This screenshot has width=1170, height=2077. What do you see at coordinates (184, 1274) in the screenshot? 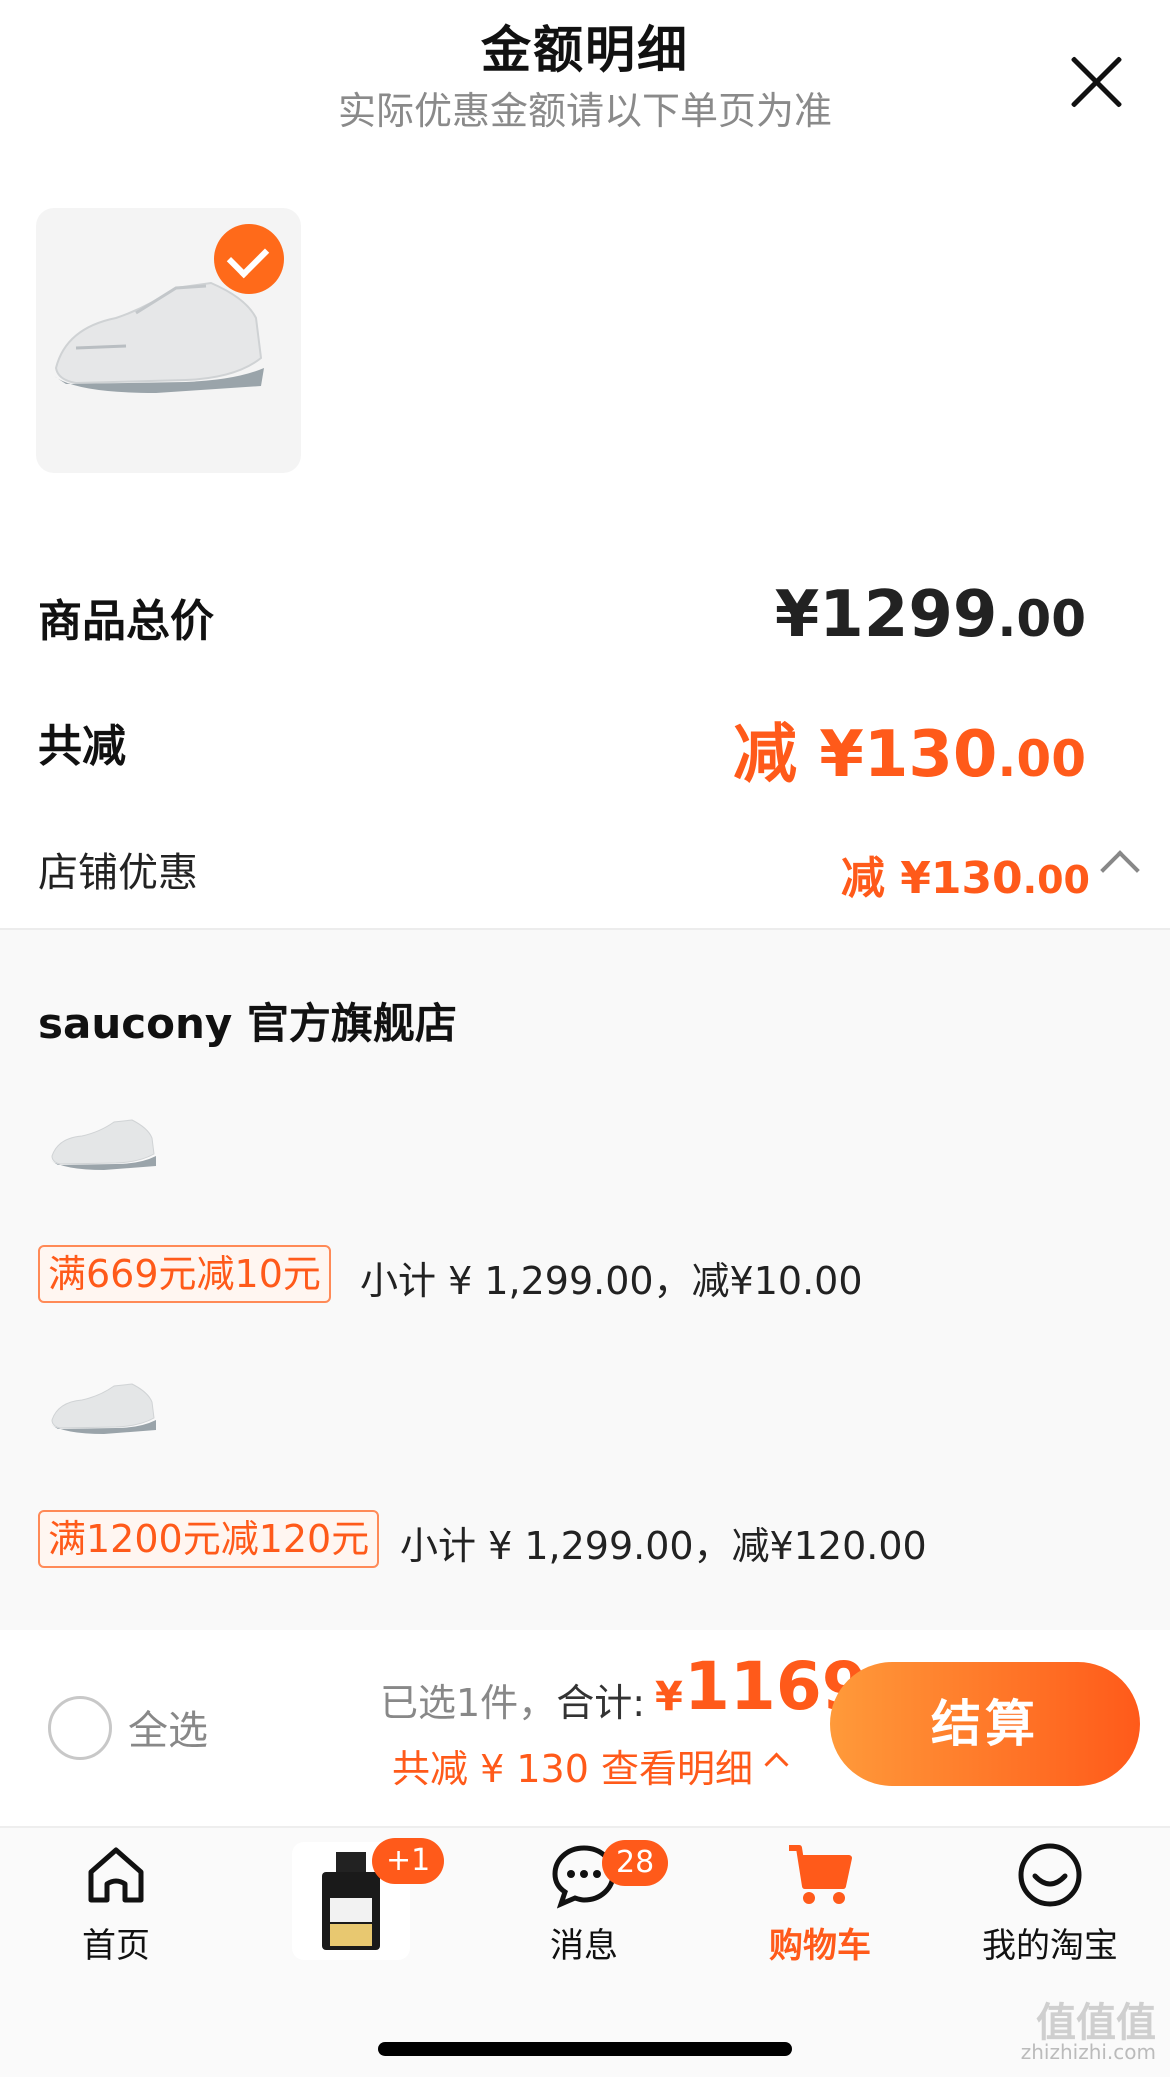
I see `promo-tag: 满669元减10元` at bounding box center [184, 1274].